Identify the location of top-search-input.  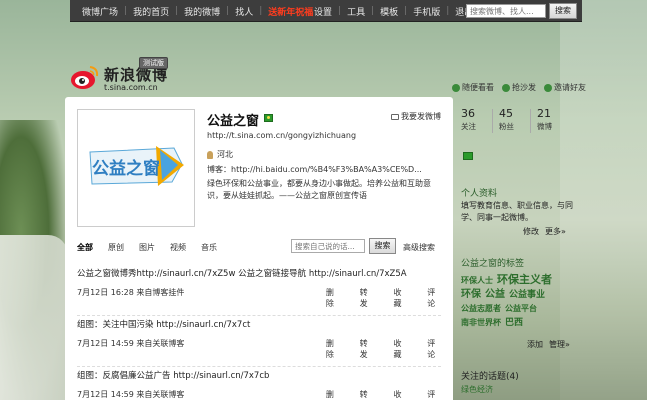
(506, 11).